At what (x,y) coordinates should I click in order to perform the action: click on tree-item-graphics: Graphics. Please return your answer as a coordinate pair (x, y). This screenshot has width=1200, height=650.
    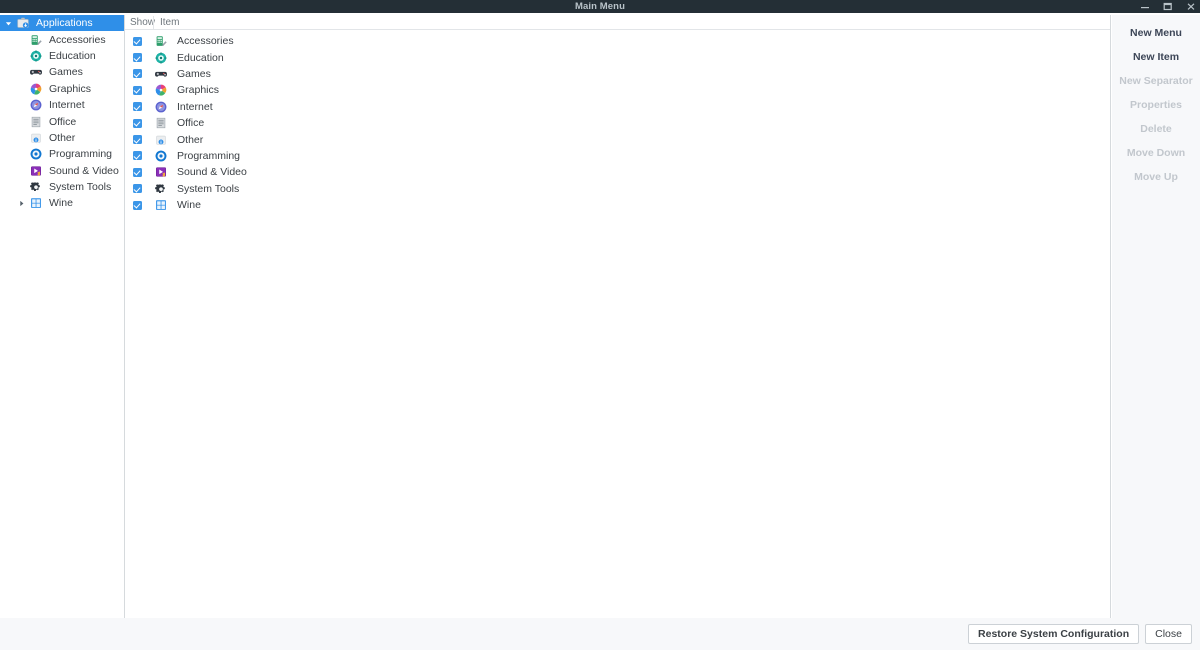
    Looking at the image, I should click on (62, 89).